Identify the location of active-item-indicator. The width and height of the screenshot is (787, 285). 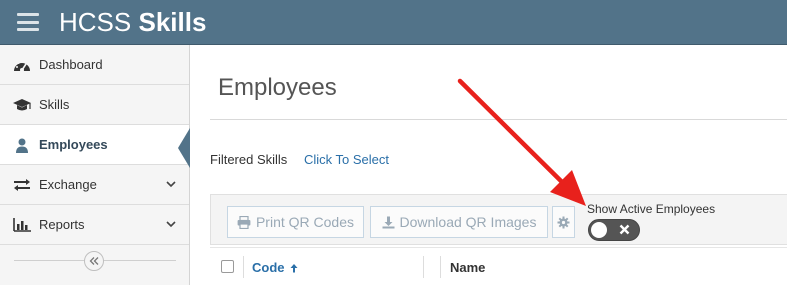
(184, 148).